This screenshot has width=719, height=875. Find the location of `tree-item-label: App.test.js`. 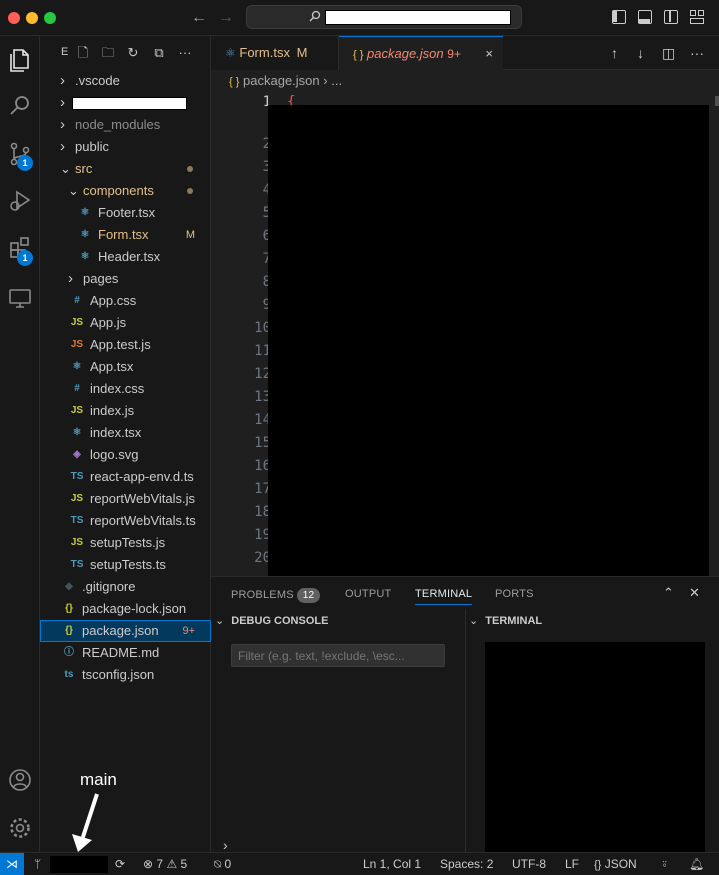

tree-item-label: App.test.js is located at coordinates (120, 344).